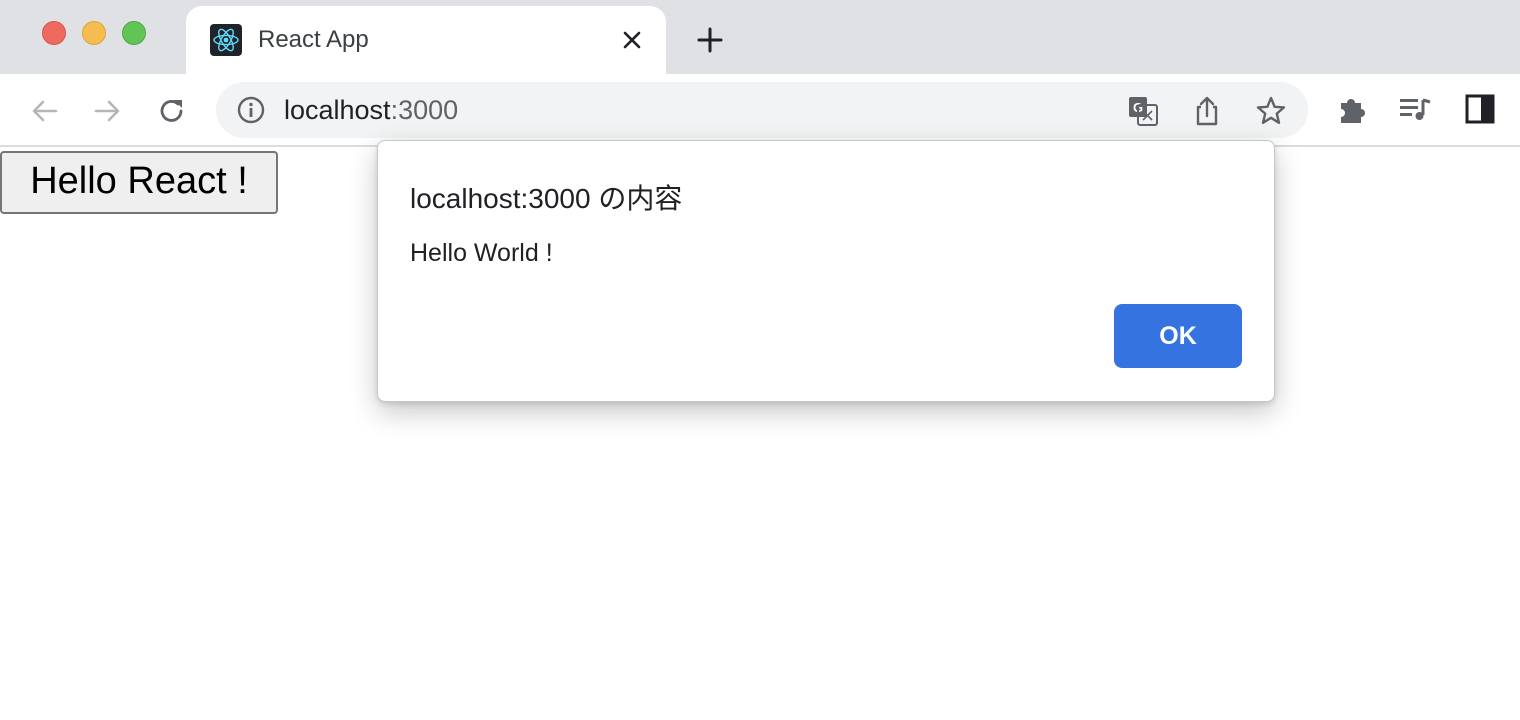 The image size is (1520, 720). Describe the element at coordinates (1352, 109) in the screenshot. I see `extensions-icon` at that location.